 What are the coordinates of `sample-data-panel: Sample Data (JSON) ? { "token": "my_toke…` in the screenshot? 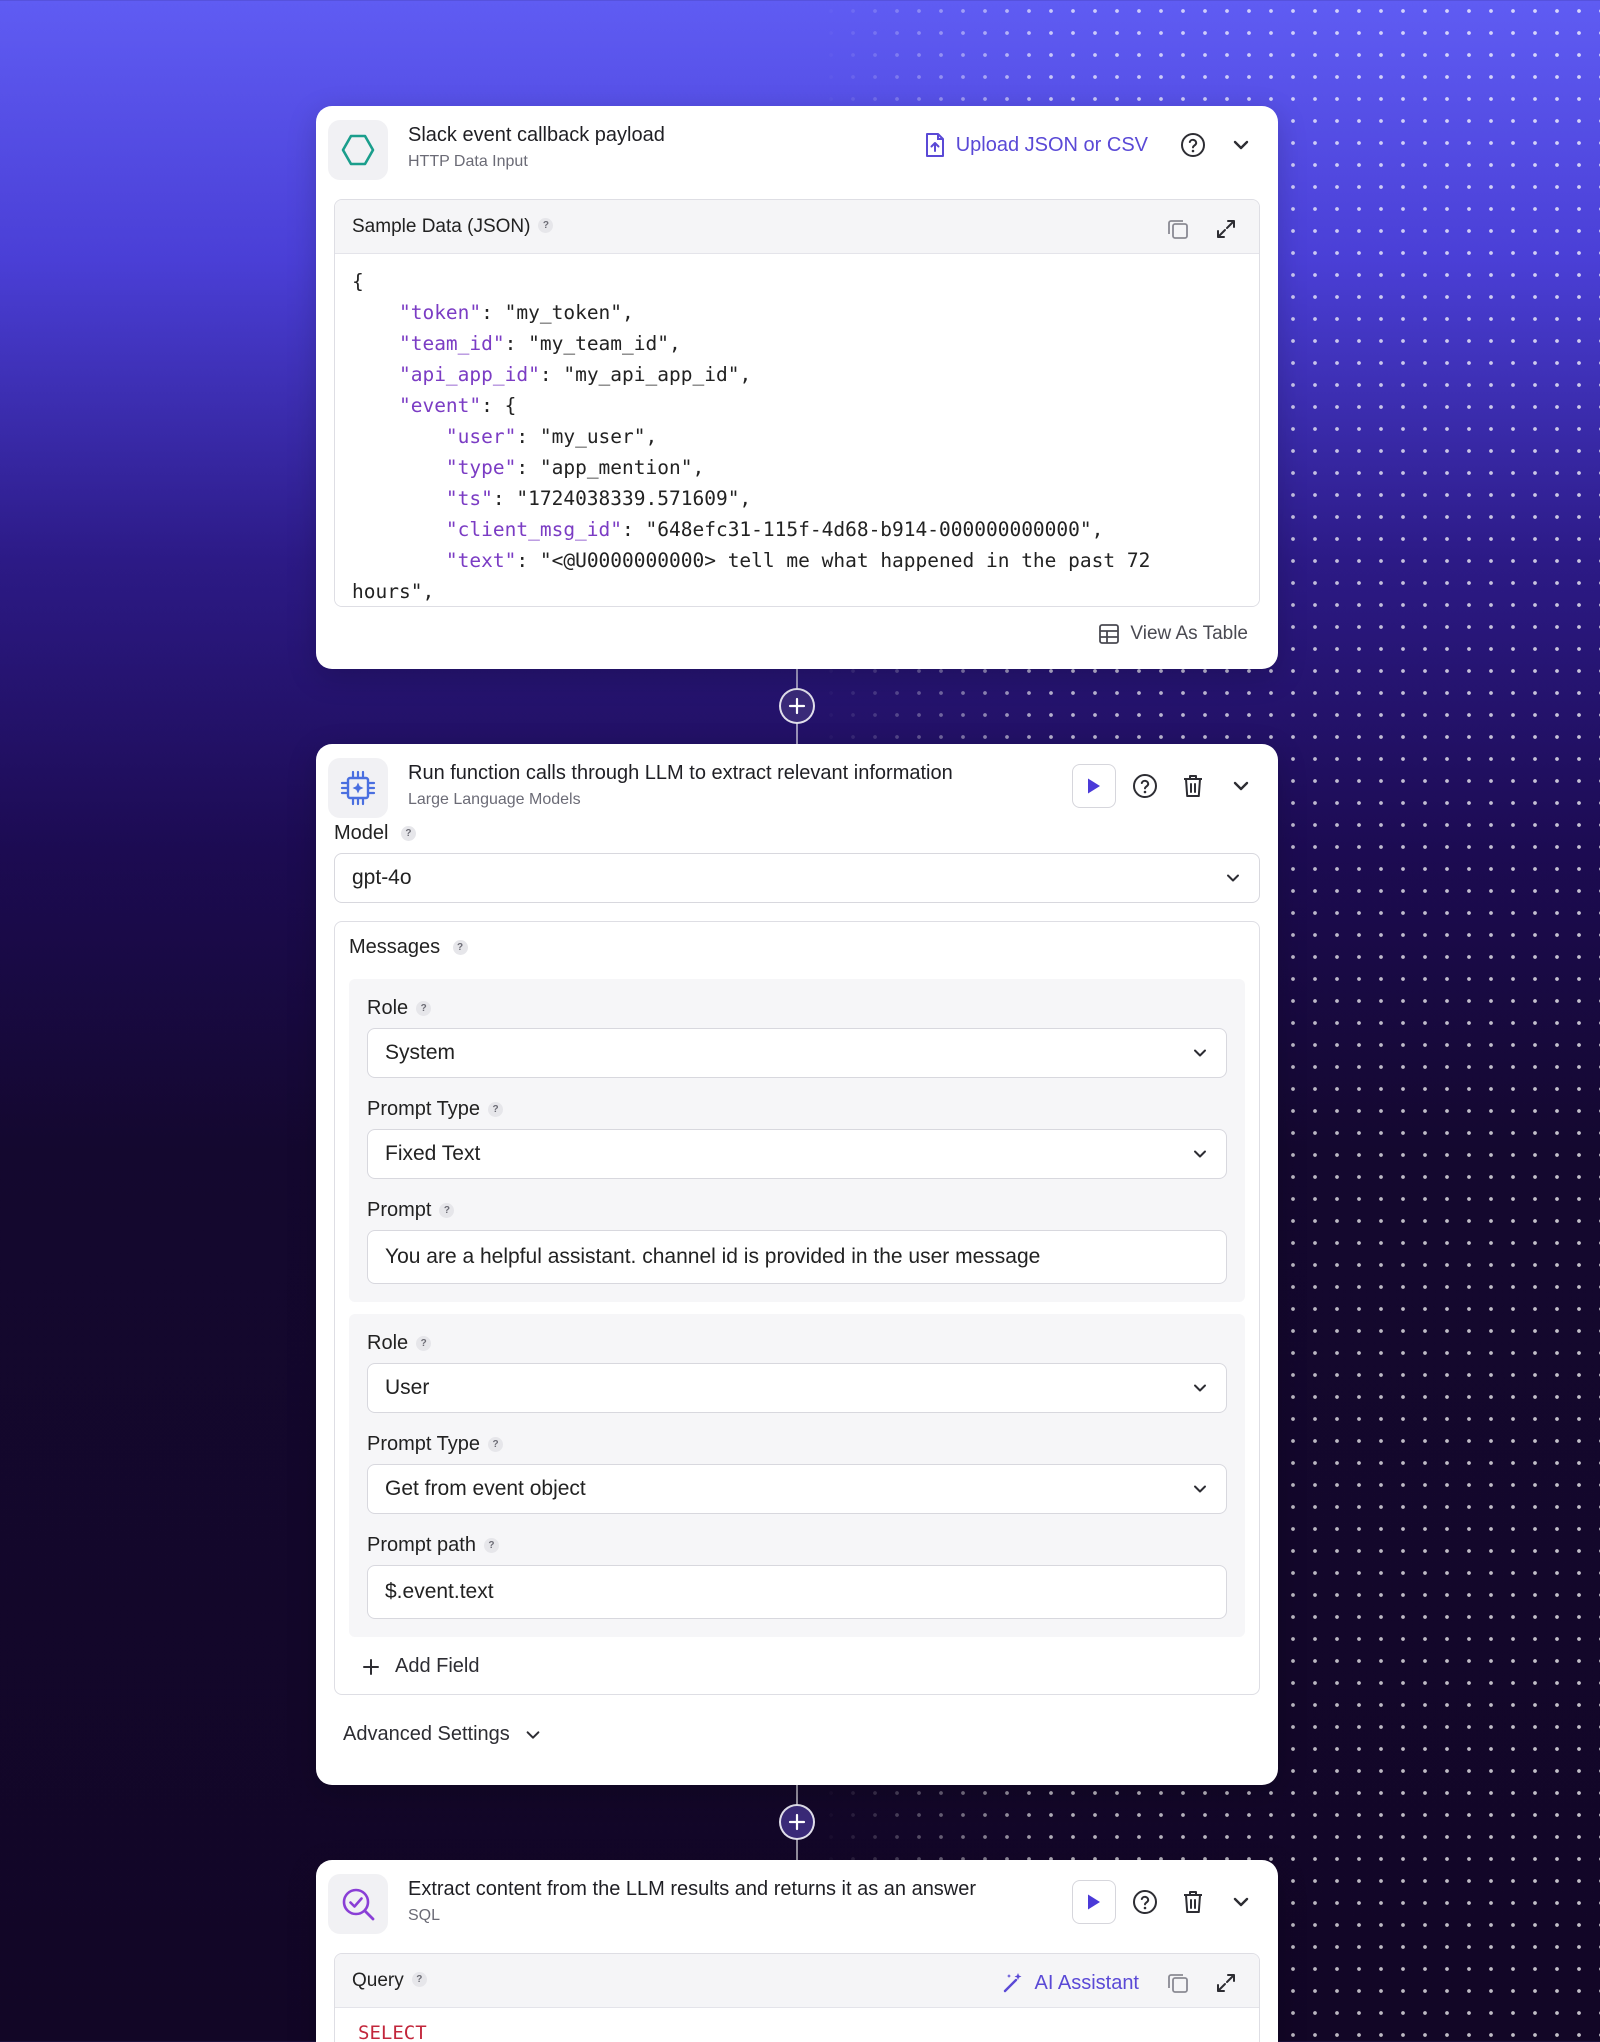 It's located at (797, 403).